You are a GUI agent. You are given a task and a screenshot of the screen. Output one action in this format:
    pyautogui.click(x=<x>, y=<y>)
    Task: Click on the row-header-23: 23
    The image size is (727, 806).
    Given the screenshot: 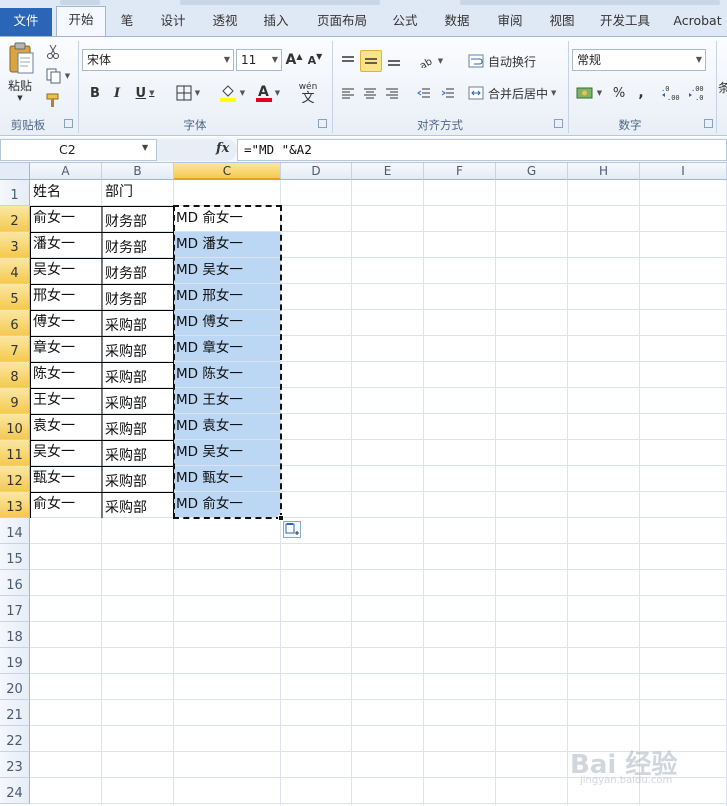 What is the action you would take?
    pyautogui.click(x=15, y=765)
    